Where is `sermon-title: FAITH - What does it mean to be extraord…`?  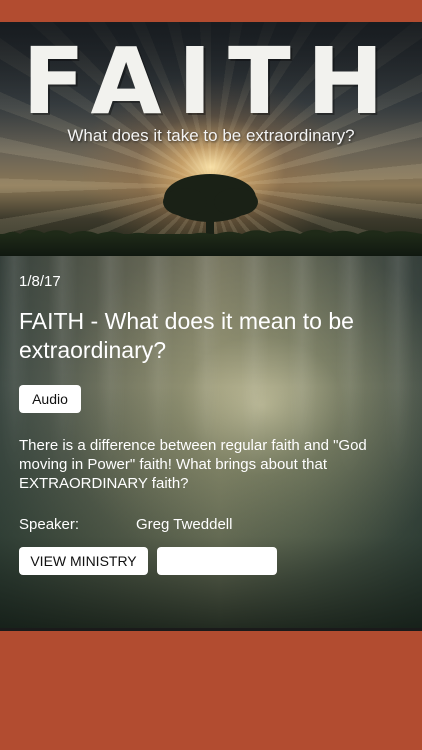
sermon-title: FAITH - What does it mean to be extraord… is located at coordinates (186, 335).